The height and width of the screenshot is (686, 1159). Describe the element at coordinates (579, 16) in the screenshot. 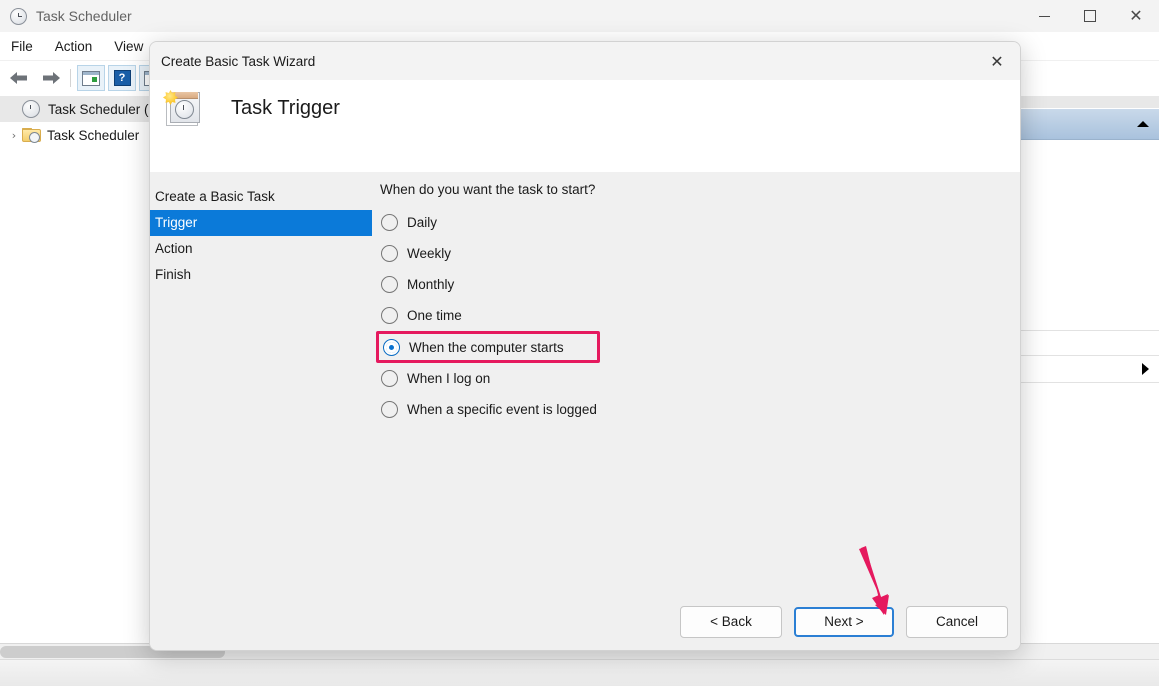

I see `main-window-titlebar: Task Scheduler ✕` at that location.